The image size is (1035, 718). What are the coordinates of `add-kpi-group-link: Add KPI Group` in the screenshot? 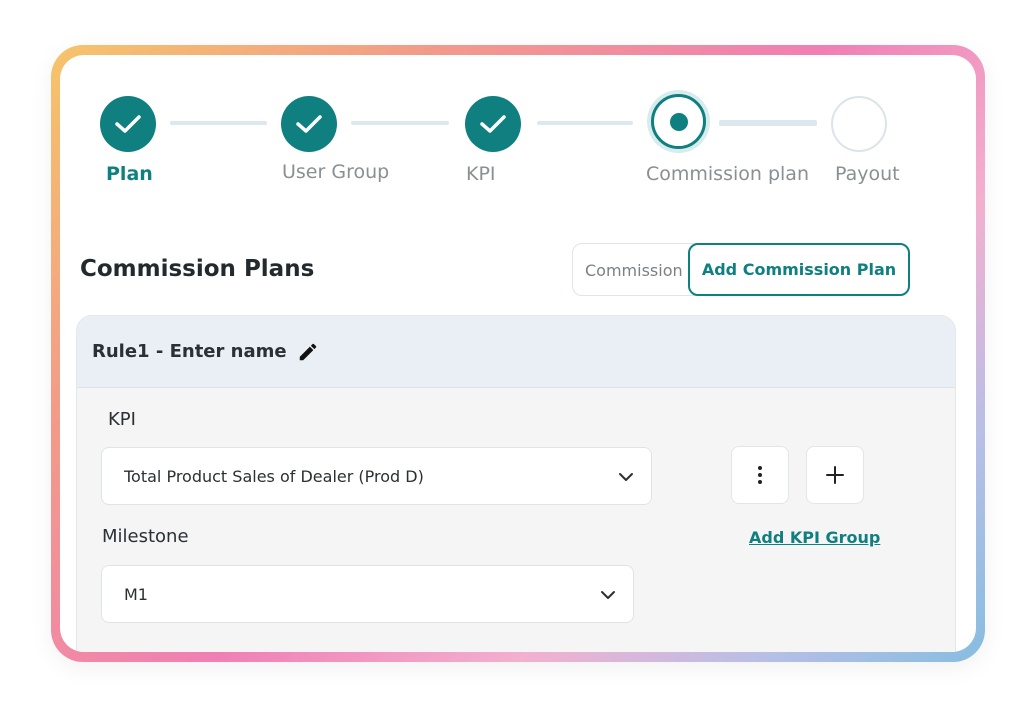 It's located at (814, 537).